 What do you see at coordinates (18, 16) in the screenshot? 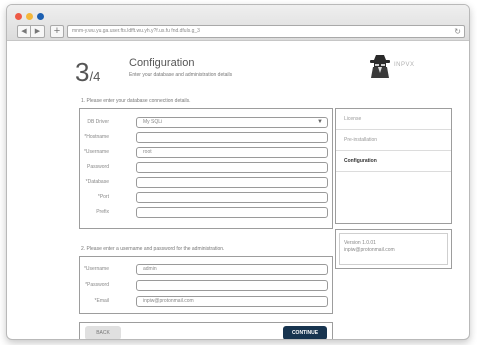
I see `close-window-button` at bounding box center [18, 16].